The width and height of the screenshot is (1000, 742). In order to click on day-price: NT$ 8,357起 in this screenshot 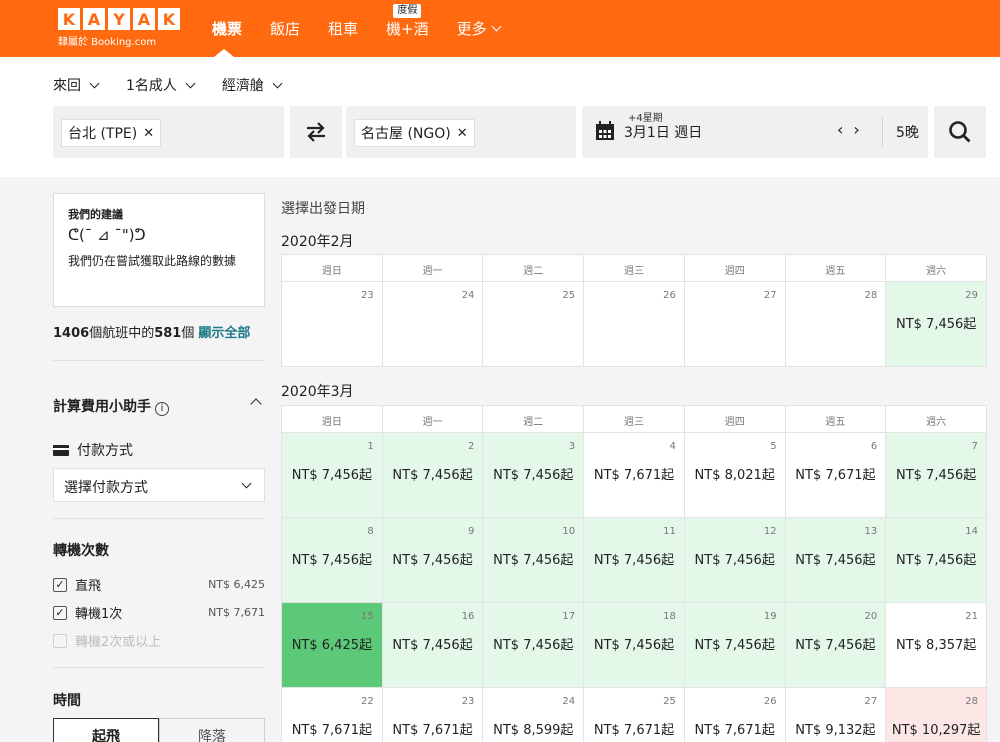, I will do `click(936, 645)`.